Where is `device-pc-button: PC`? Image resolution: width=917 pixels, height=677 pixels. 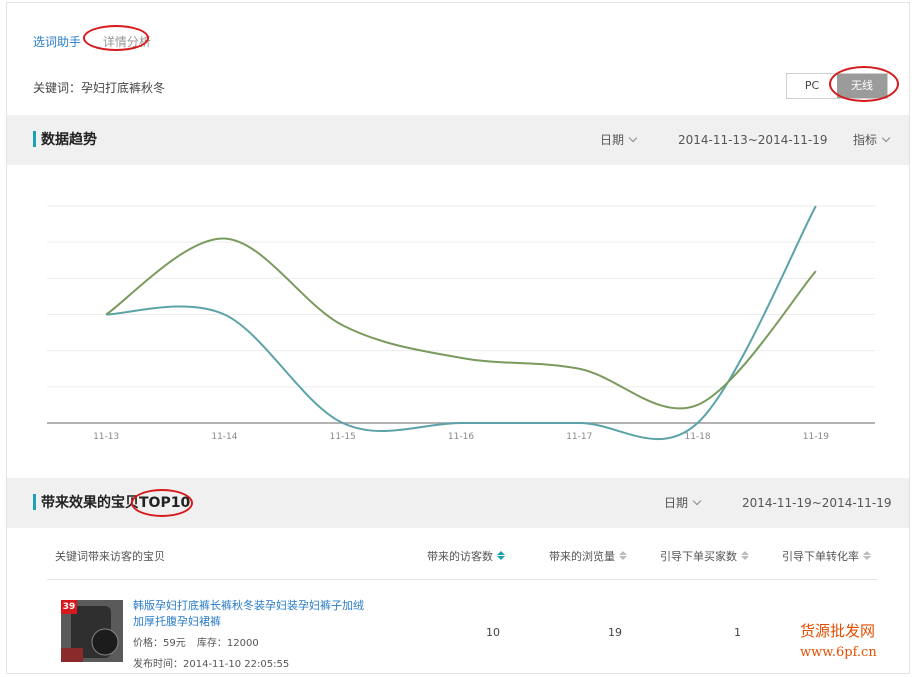 device-pc-button: PC is located at coordinates (812, 86).